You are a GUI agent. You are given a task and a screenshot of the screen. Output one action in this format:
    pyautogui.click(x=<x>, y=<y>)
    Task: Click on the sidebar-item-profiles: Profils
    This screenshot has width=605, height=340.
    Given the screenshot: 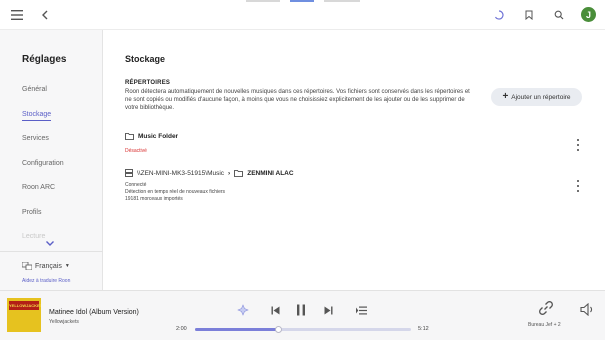 What is the action you would take?
    pyautogui.click(x=31, y=212)
    